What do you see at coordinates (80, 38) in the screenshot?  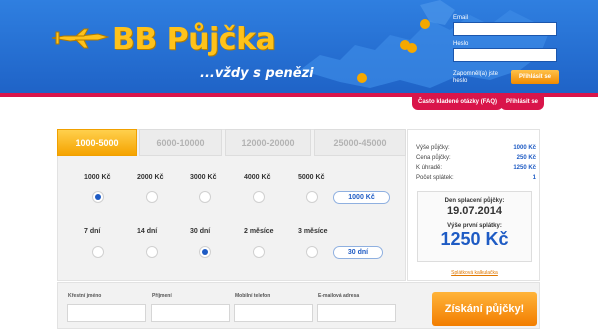 I see `airplane-icon` at bounding box center [80, 38].